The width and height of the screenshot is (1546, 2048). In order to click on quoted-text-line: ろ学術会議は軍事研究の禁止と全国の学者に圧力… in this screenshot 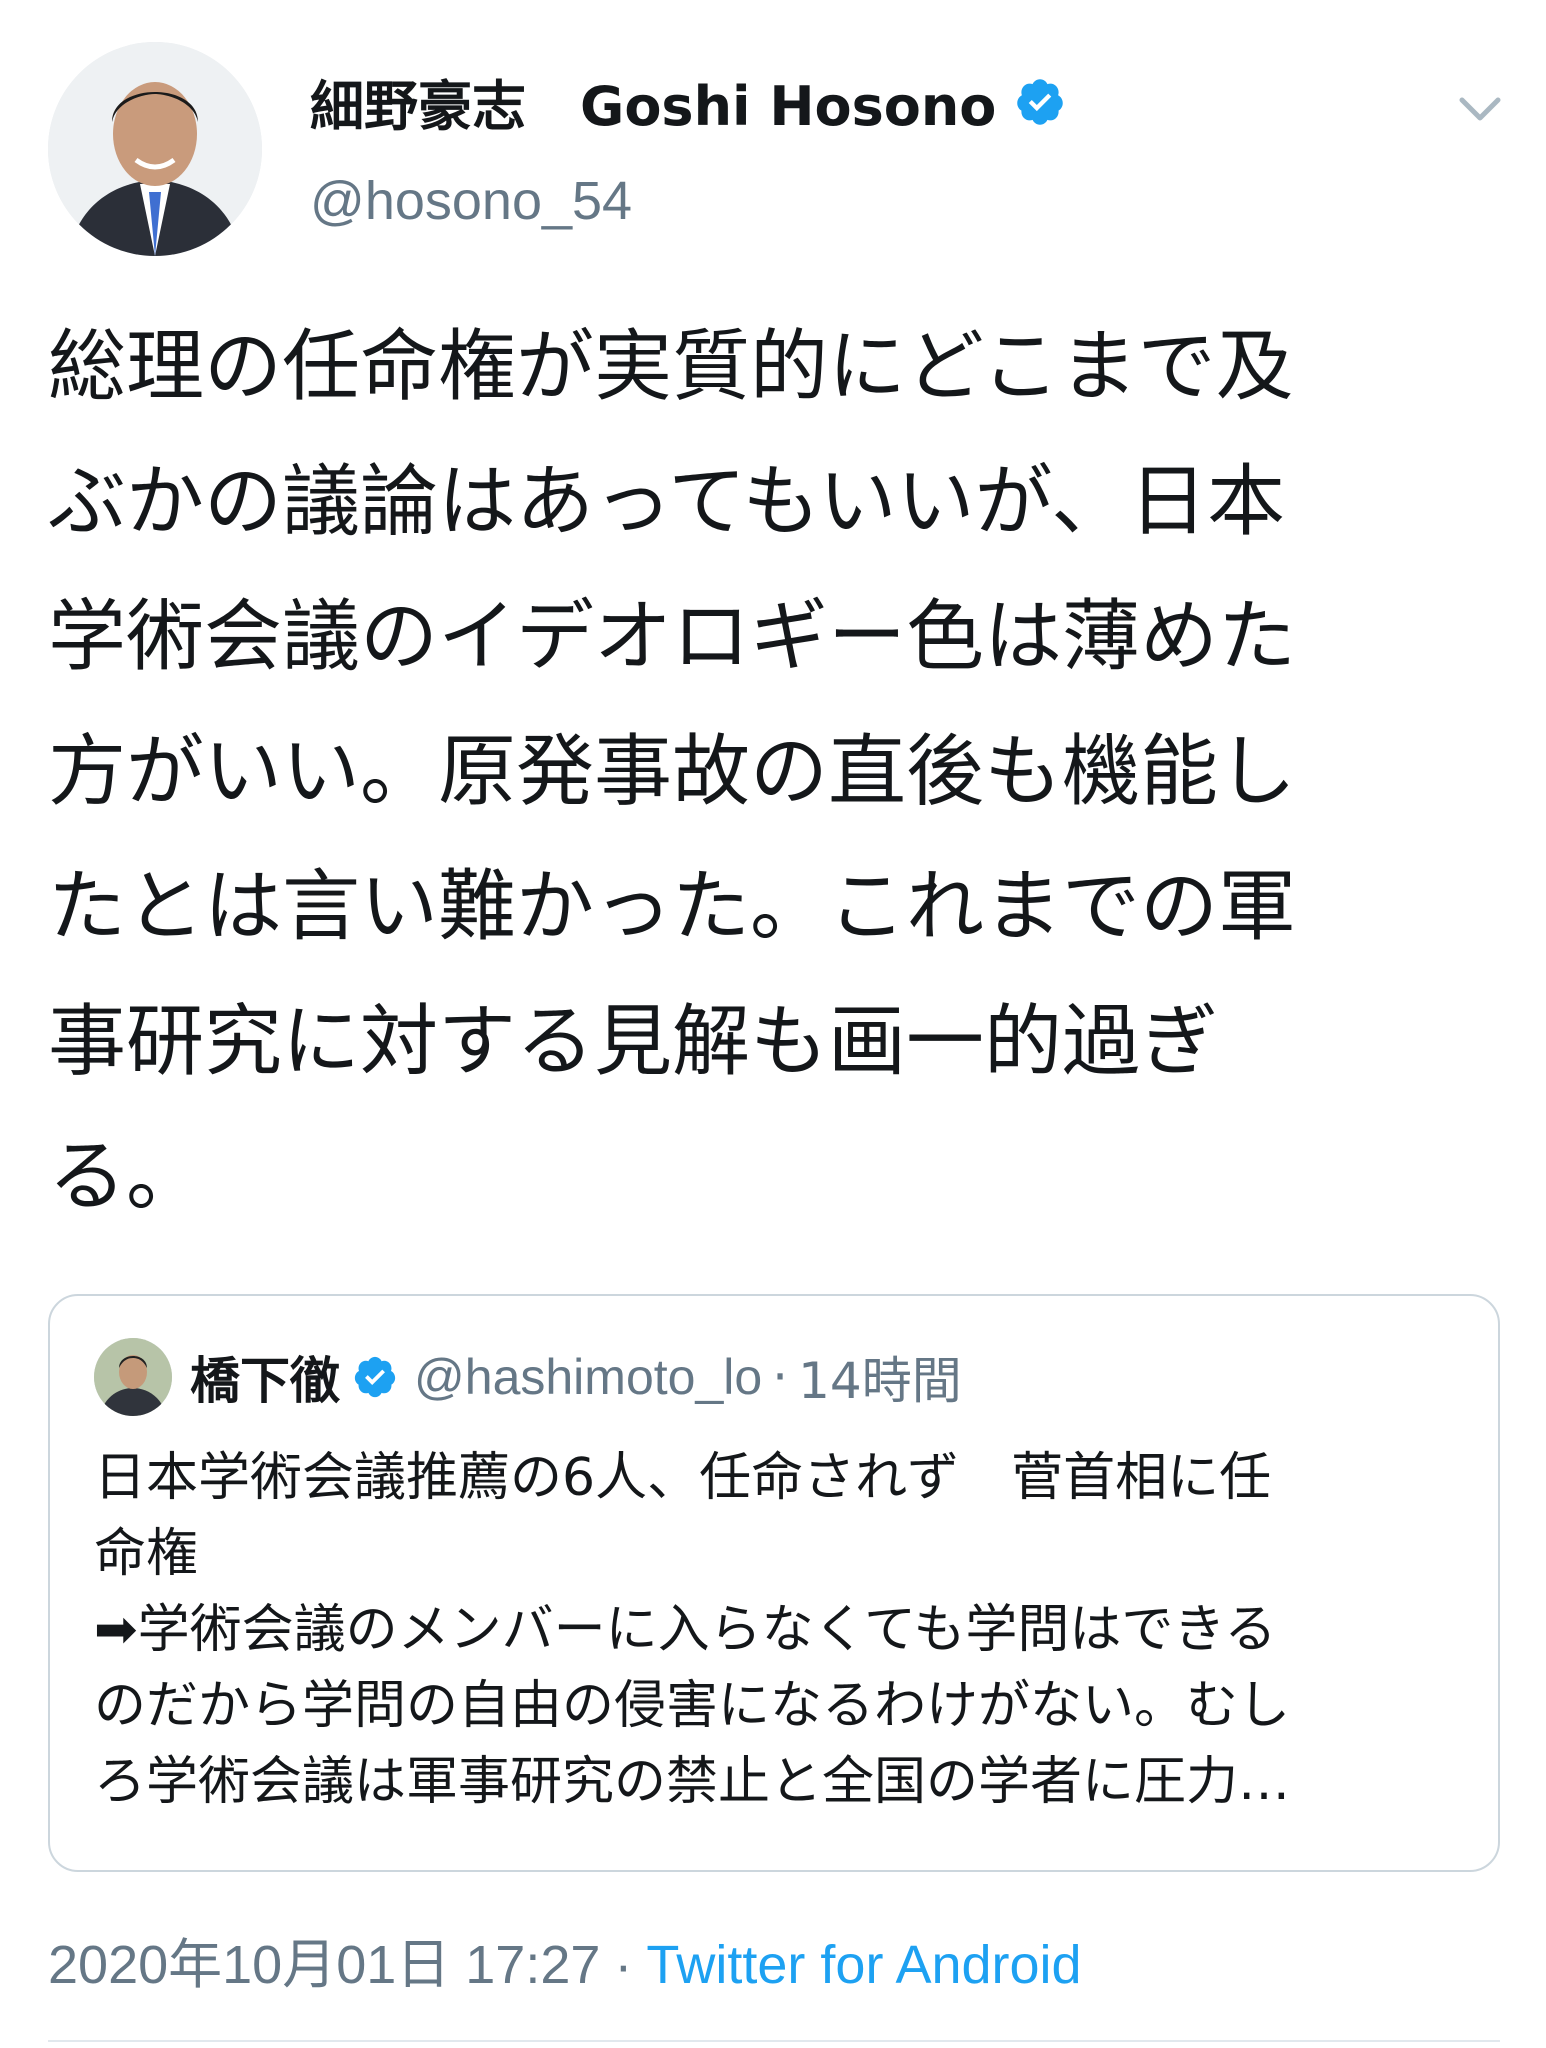, I will do `click(692, 1782)`.